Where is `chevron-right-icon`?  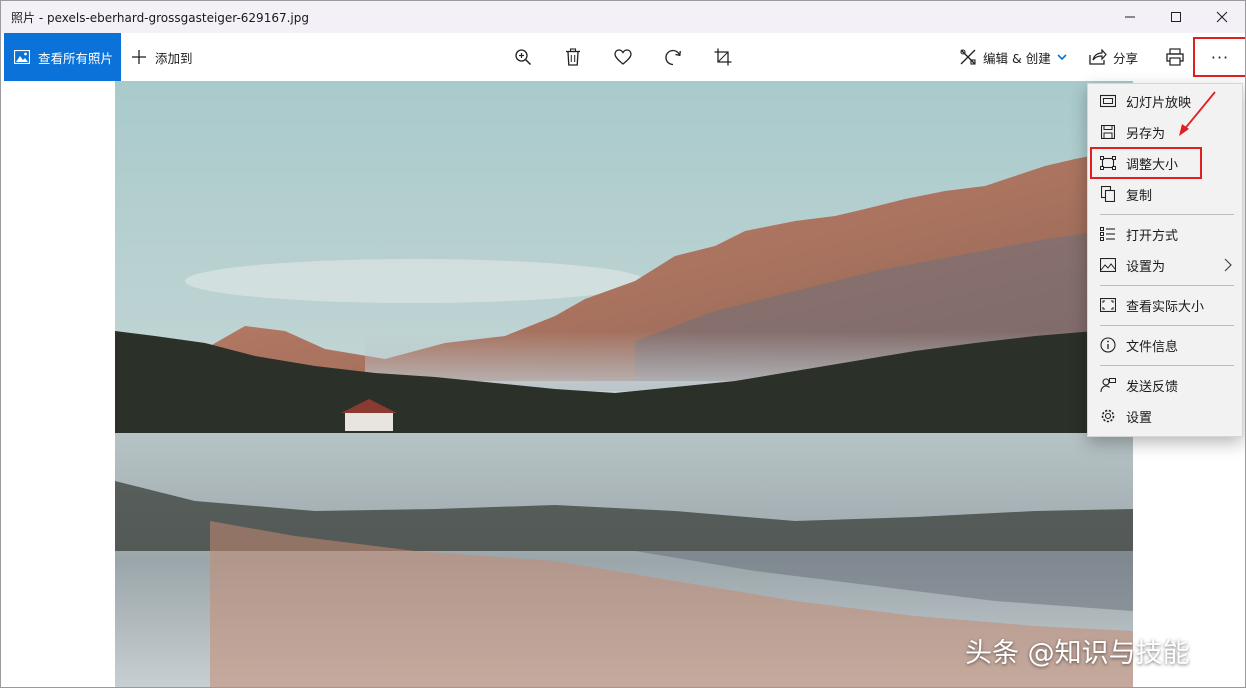
chevron-right-icon is located at coordinates (1228, 265).